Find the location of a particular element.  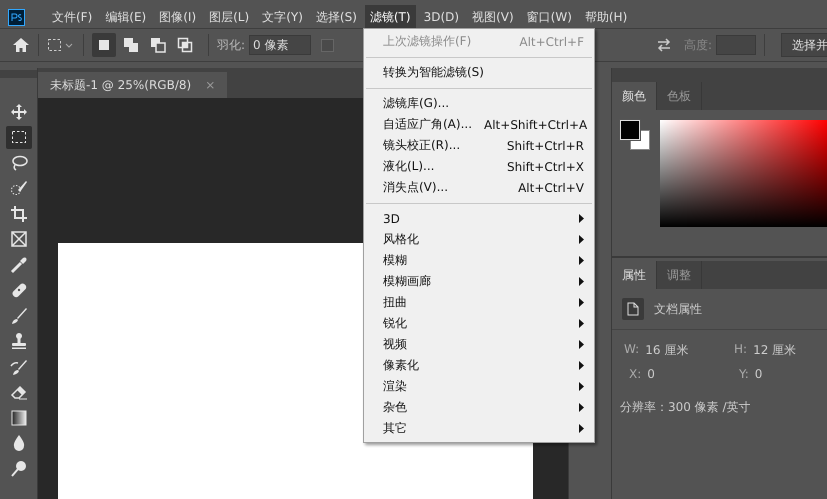

menu-item: 镜头校正(R)... Shift+Ctrl+R is located at coordinates (479, 145).